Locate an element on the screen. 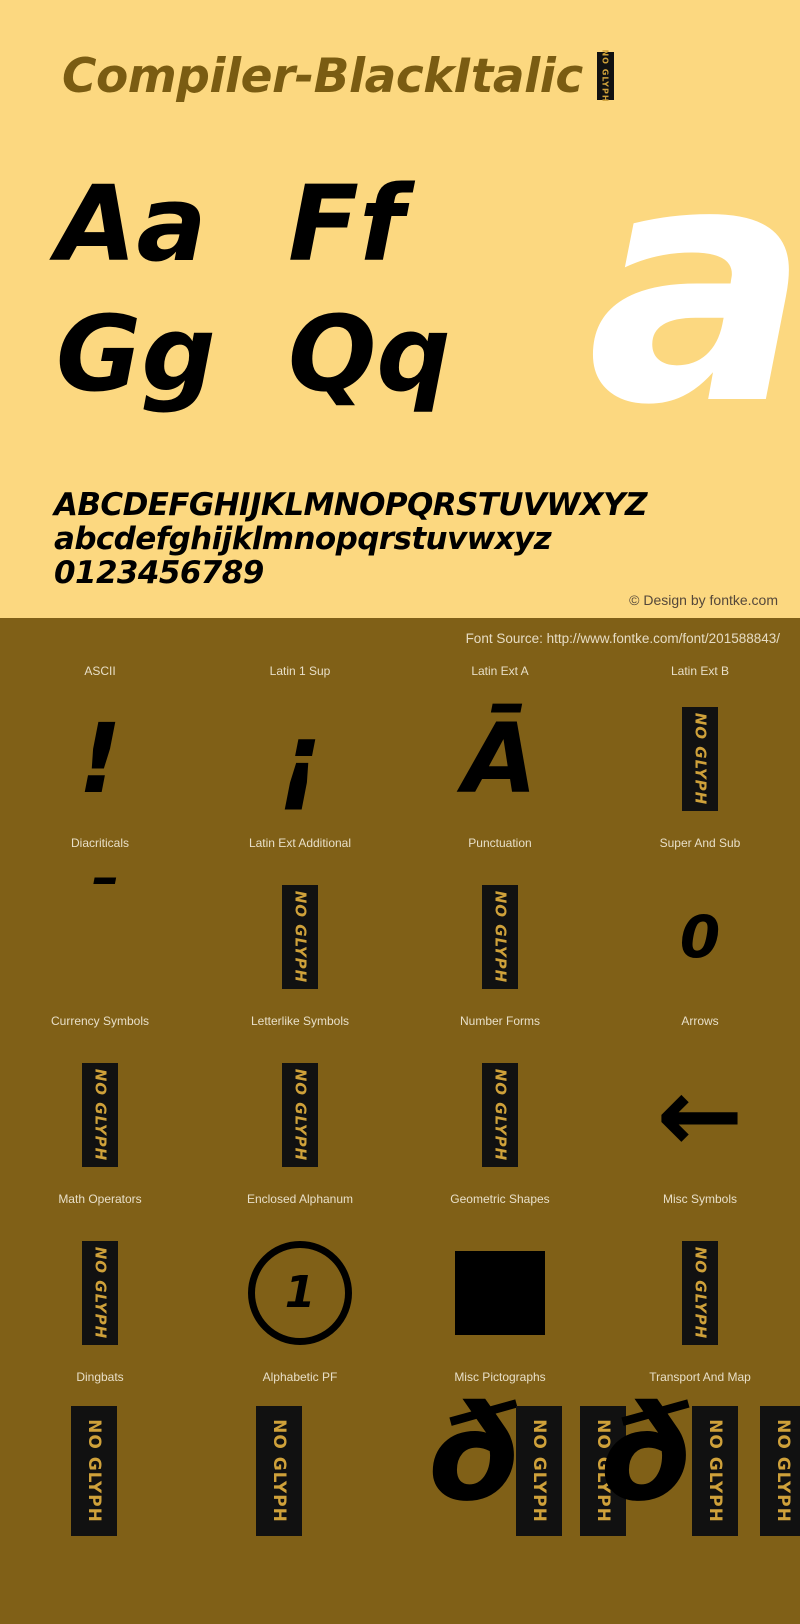 The image size is (800, 1624). circled-one-icon: 1 is located at coordinates (300, 1293).